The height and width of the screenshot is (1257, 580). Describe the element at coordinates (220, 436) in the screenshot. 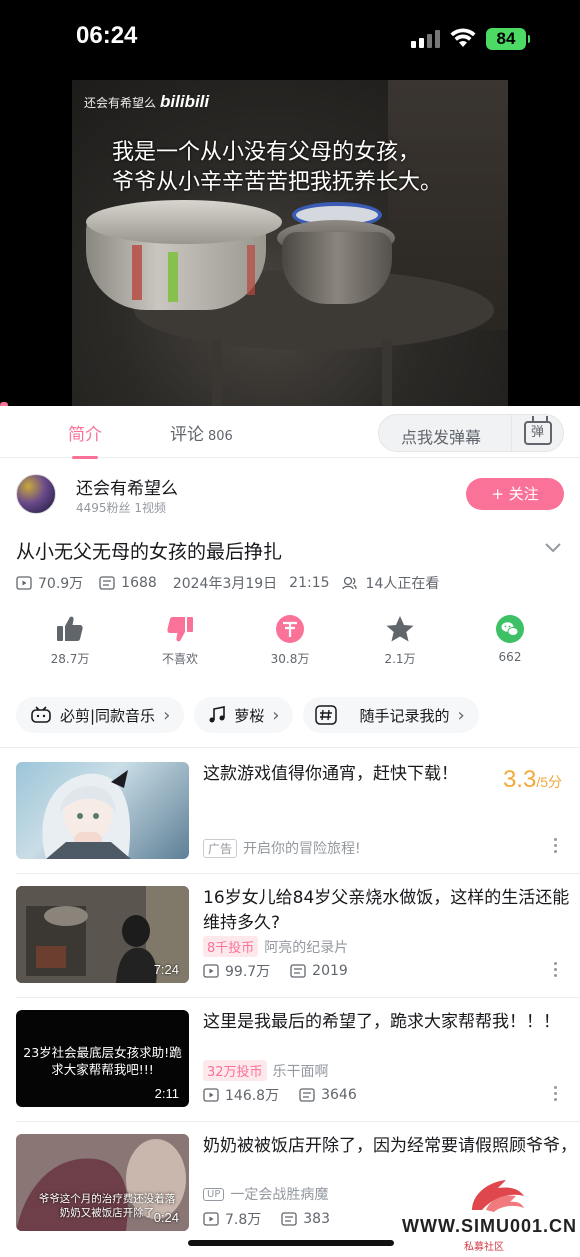

I see `comments-count: 806` at that location.